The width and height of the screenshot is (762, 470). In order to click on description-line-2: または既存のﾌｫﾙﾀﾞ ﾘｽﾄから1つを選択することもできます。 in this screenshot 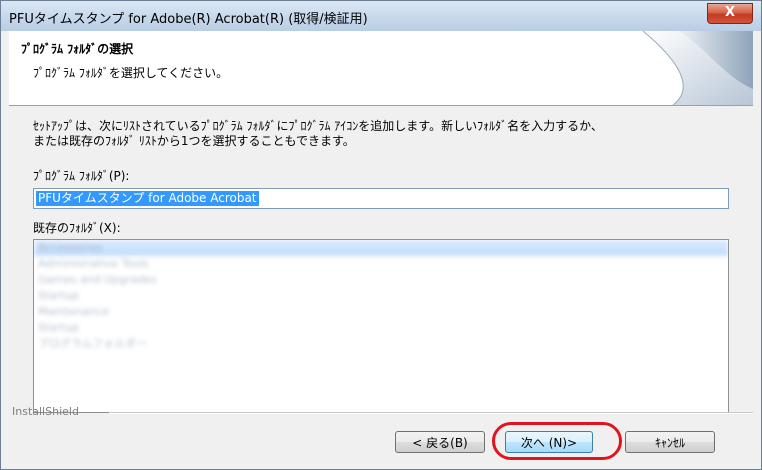, I will do `click(194, 141)`.